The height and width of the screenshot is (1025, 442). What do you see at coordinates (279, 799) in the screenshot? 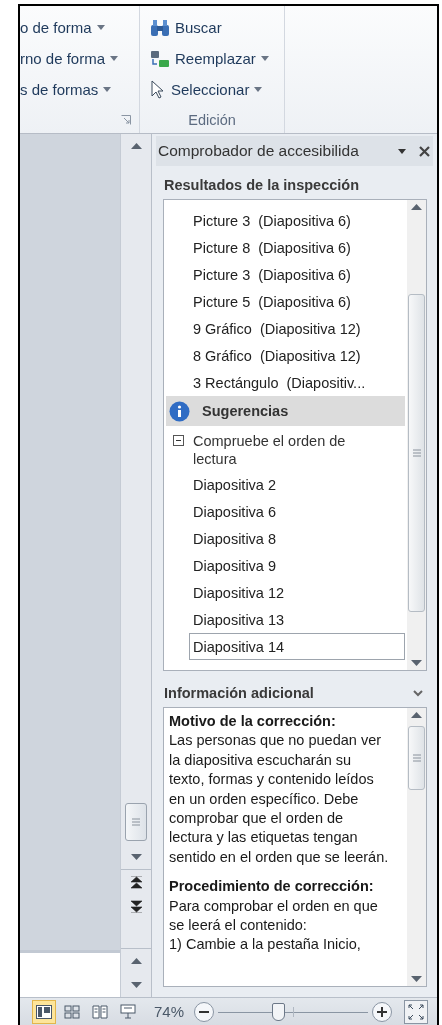
I see `info-paragraph: Las personas que no puedan ver la diapositiva escucharán su texto, formas y contenido leídos en un orden específico. Debe comprobar que el orden de lectura y las etiquetas tengan sentido en el orden que se leerán.` at bounding box center [279, 799].